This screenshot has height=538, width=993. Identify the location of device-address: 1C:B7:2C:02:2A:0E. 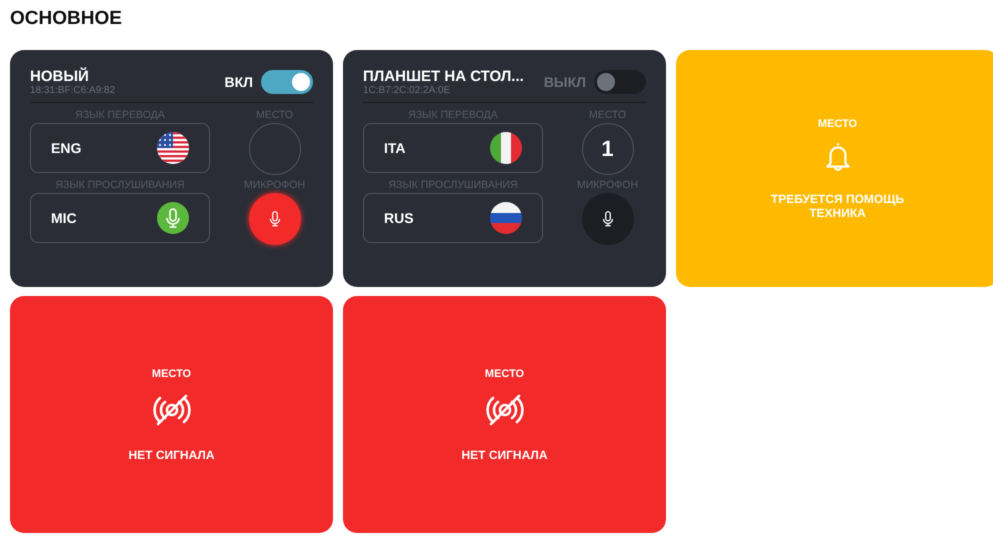
(407, 90).